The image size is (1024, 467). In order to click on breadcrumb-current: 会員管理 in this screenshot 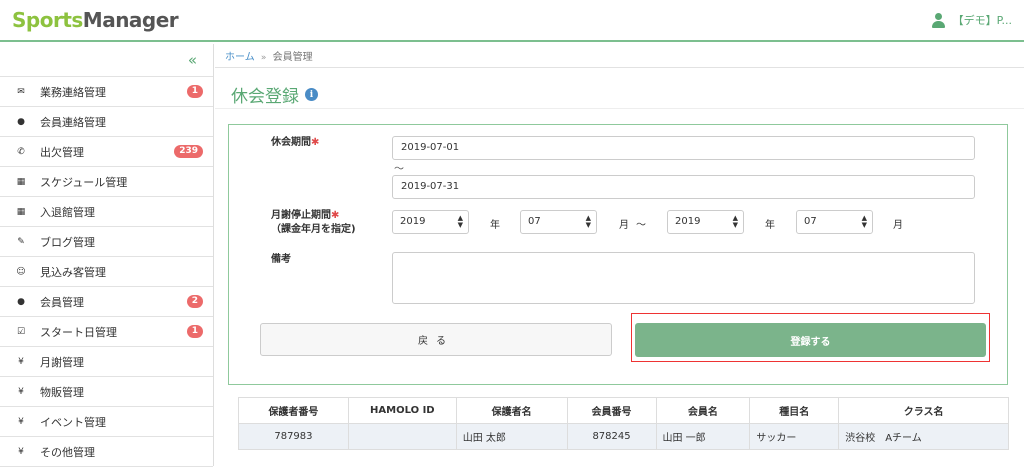, I will do `click(292, 57)`.